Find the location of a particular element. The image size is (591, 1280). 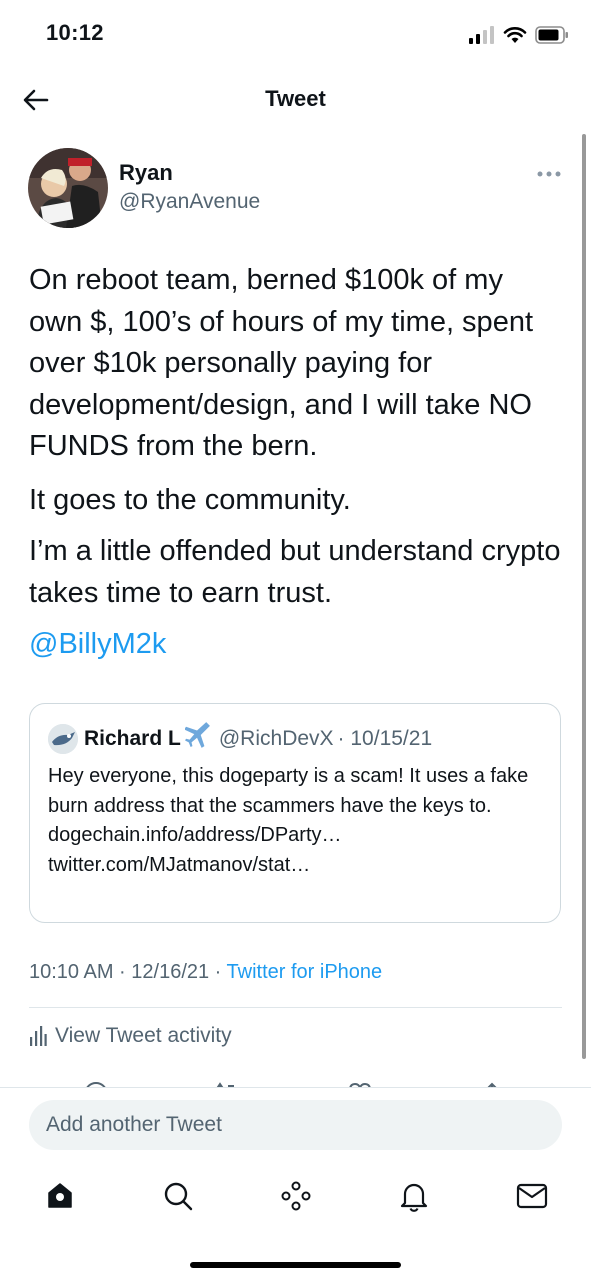

tweet-meta: 10:10 AM · 12/16/21 · Twitter for iPhone is located at coordinates (205, 972).